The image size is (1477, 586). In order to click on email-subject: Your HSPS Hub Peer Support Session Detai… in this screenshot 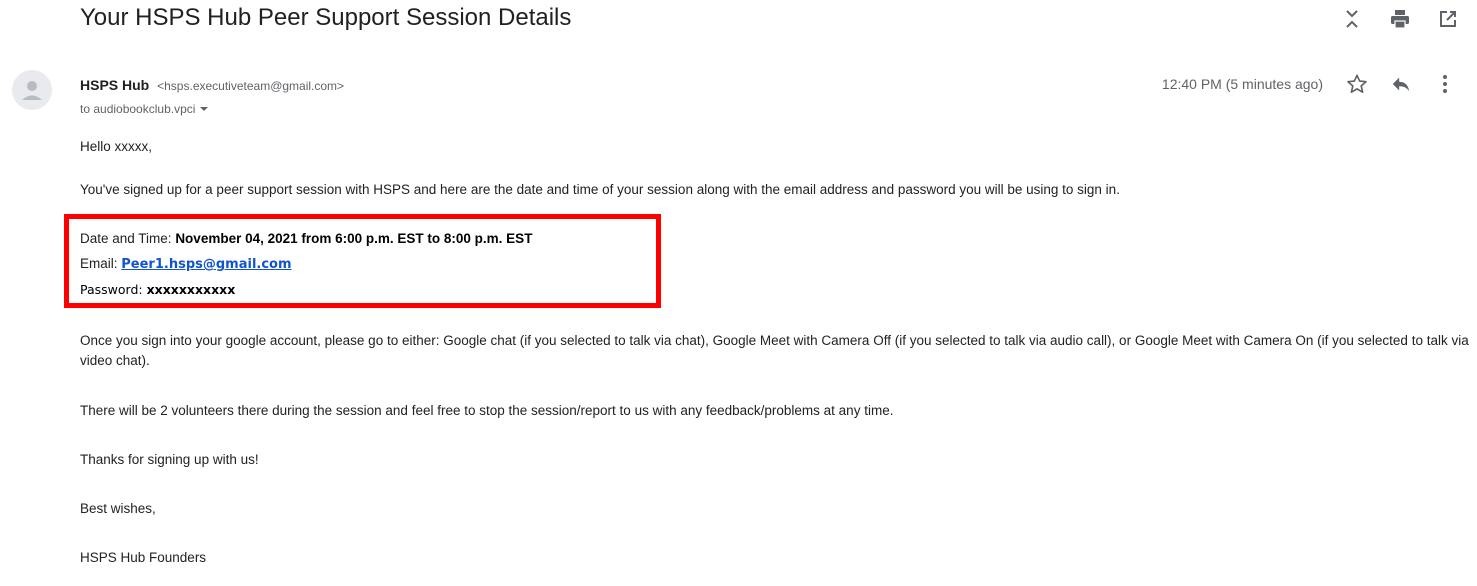, I will do `click(326, 17)`.